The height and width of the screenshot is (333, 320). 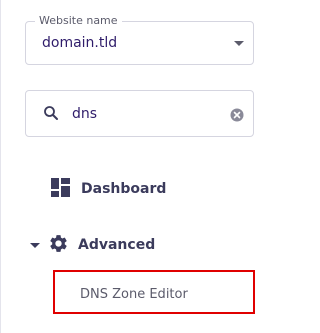 I want to click on search-field, so click(x=139, y=113).